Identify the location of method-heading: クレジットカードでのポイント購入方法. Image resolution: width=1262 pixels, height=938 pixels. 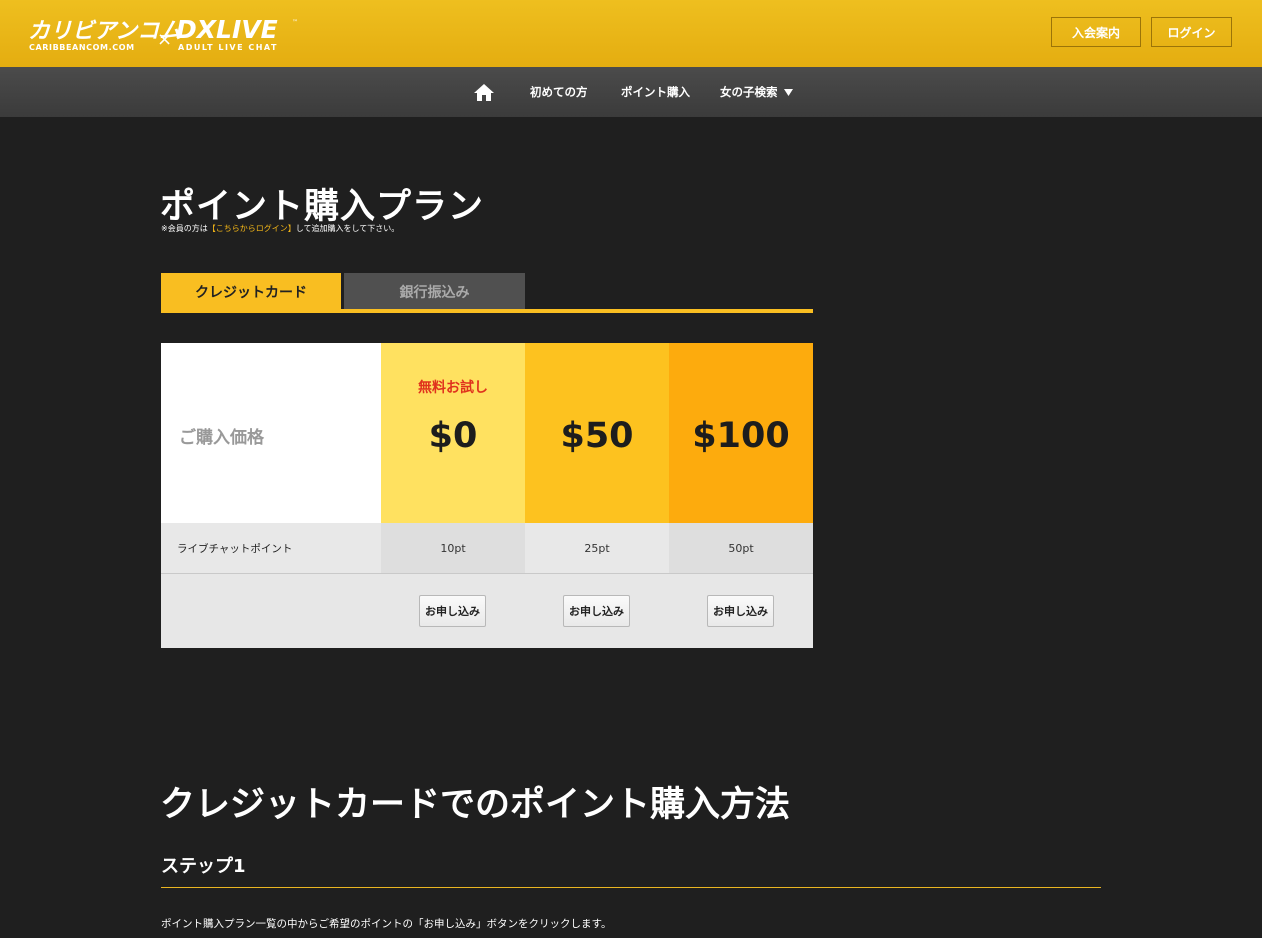
(475, 805).